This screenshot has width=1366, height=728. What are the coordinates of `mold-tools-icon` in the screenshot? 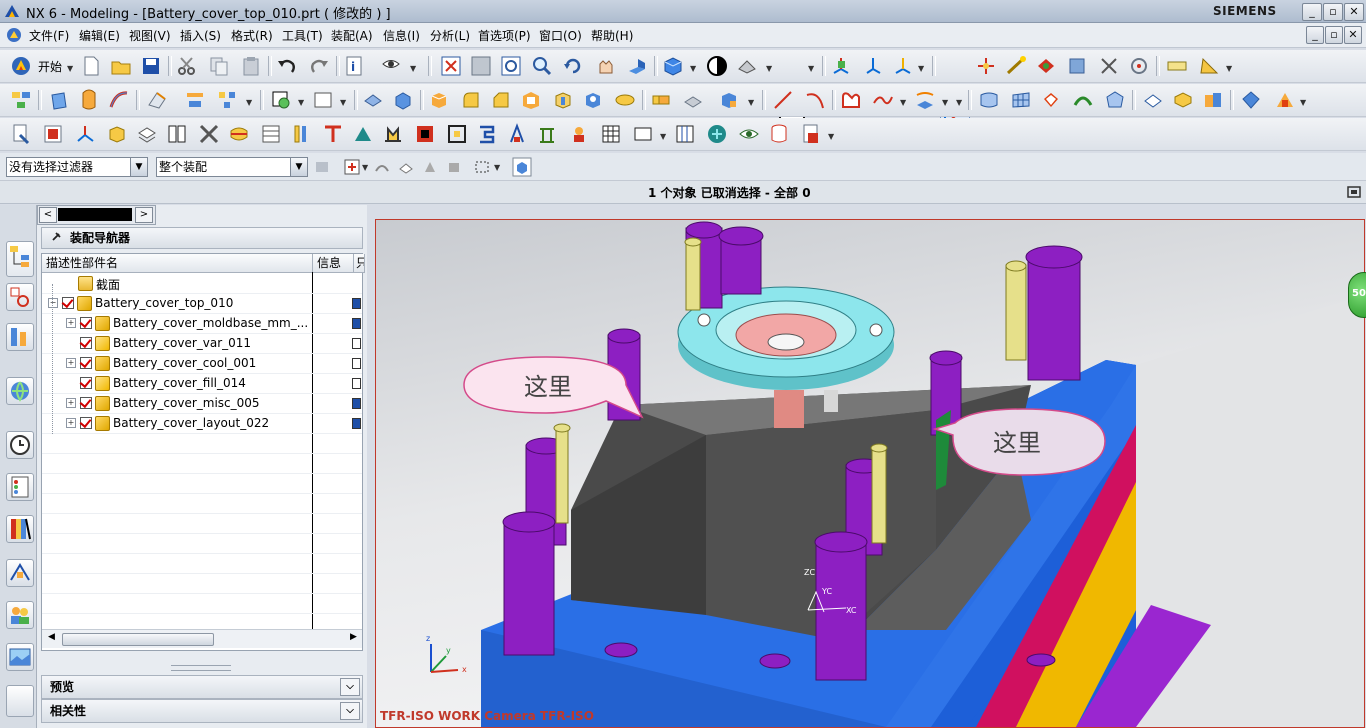 It's located at (209, 134).